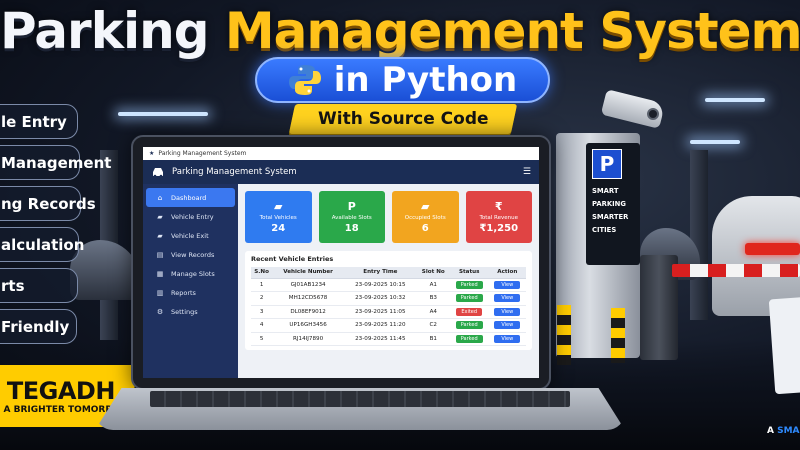 Image resolution: width=800 pixels, height=450 pixels. I want to click on cell-sno: 2, so click(262, 298).